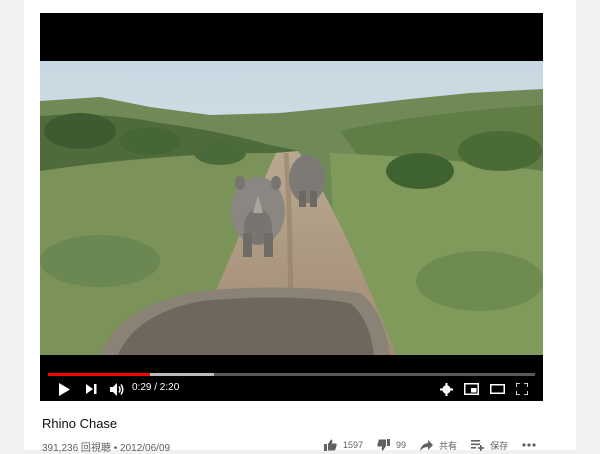 This screenshot has width=600, height=454. I want to click on play-button, so click(64, 389).